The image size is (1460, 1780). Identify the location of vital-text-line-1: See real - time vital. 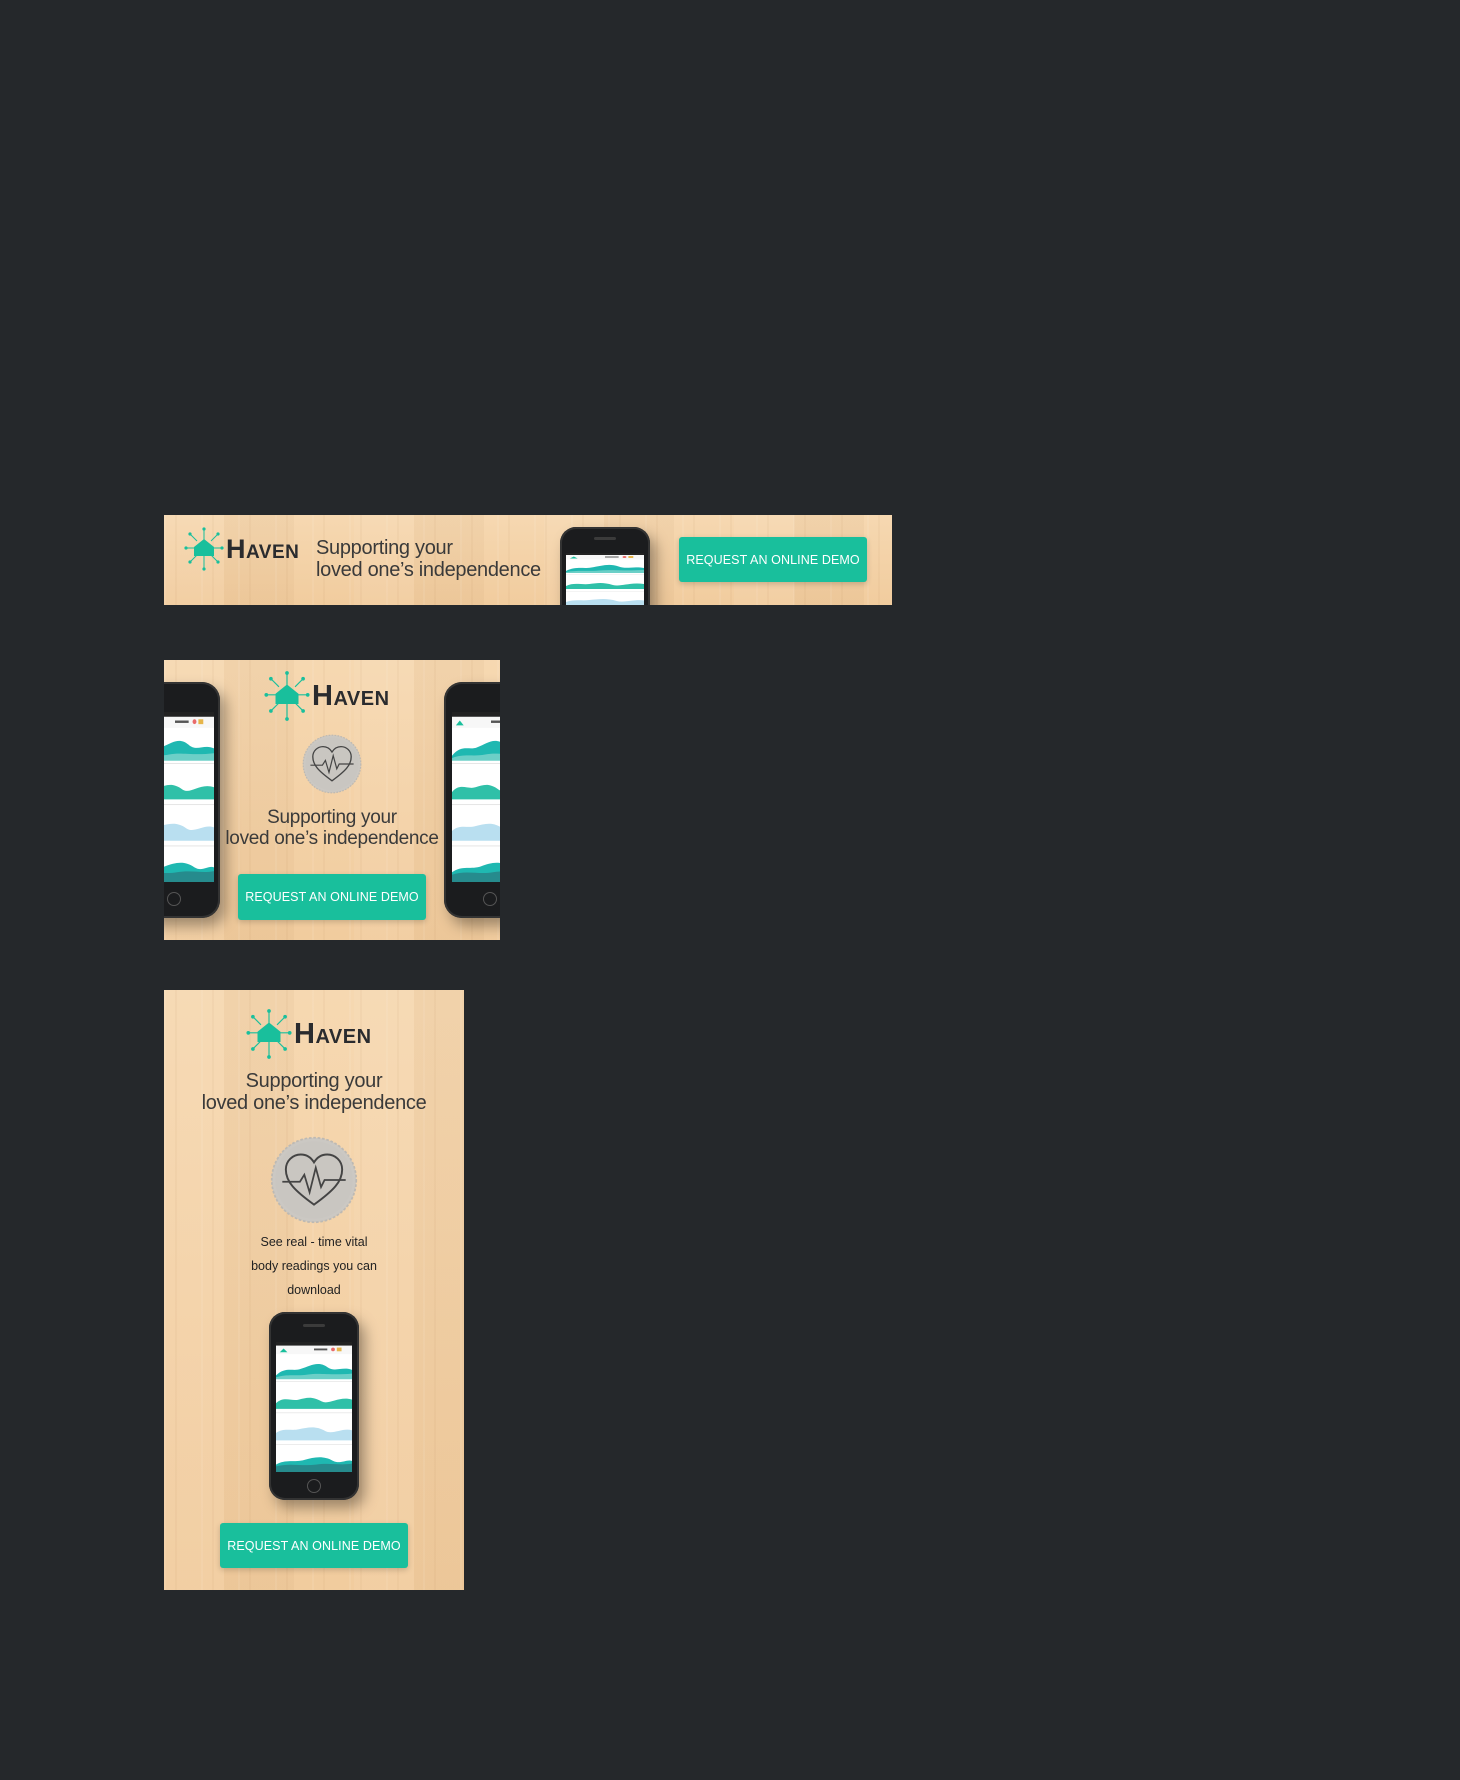
(314, 1242).